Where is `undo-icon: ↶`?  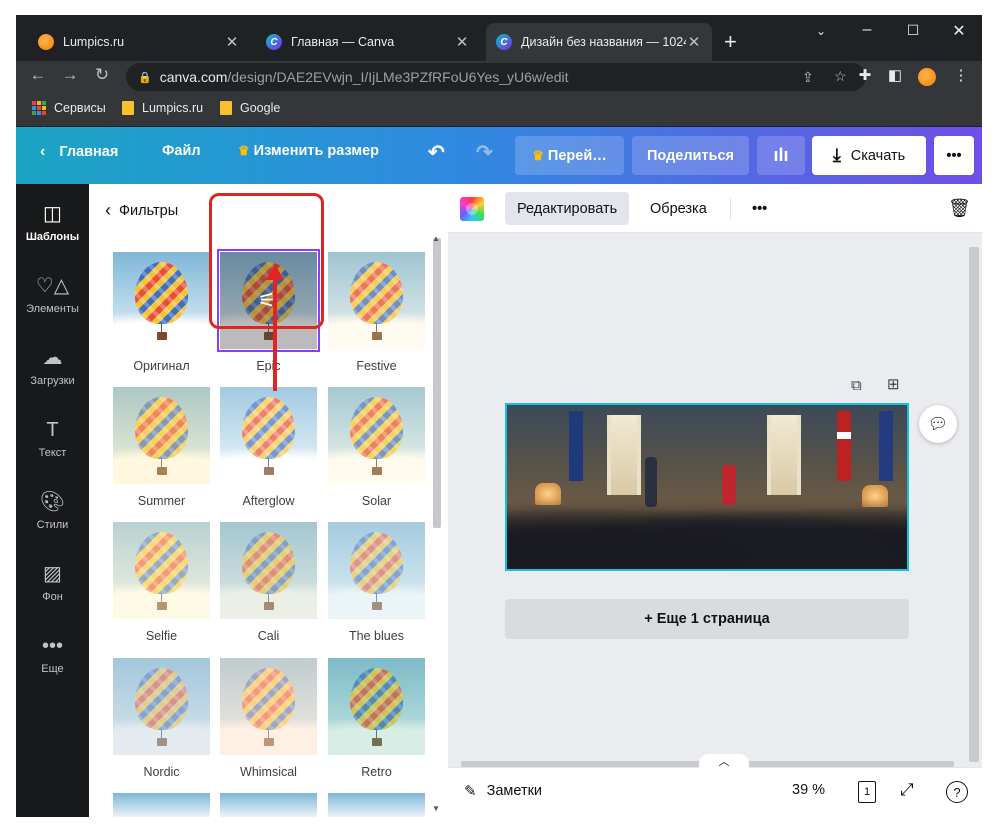 undo-icon: ↶ is located at coordinates (436, 152).